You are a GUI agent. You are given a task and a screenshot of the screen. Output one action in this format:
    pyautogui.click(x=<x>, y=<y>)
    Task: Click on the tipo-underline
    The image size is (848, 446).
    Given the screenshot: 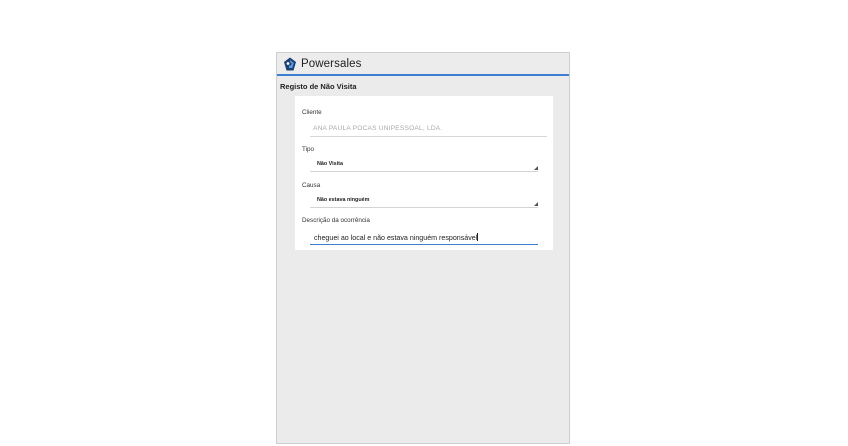 What is the action you would take?
    pyautogui.click(x=424, y=171)
    